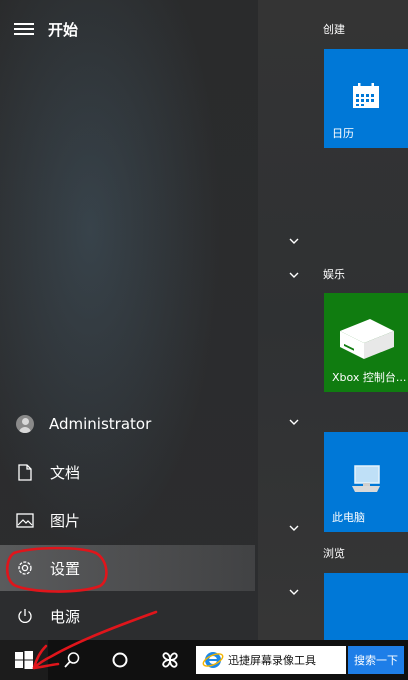 The width and height of the screenshot is (408, 680). What do you see at coordinates (65, 520) in the screenshot?
I see `pictures-label: 图片` at bounding box center [65, 520].